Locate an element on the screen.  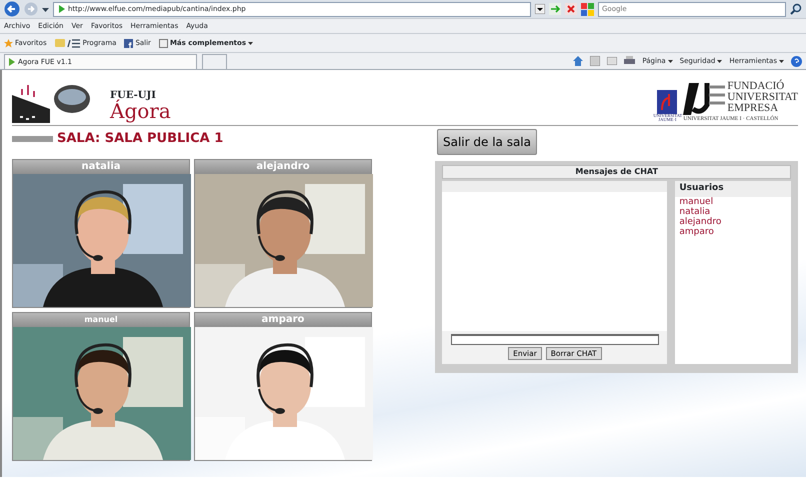
user-name: amparo is located at coordinates (733, 231).